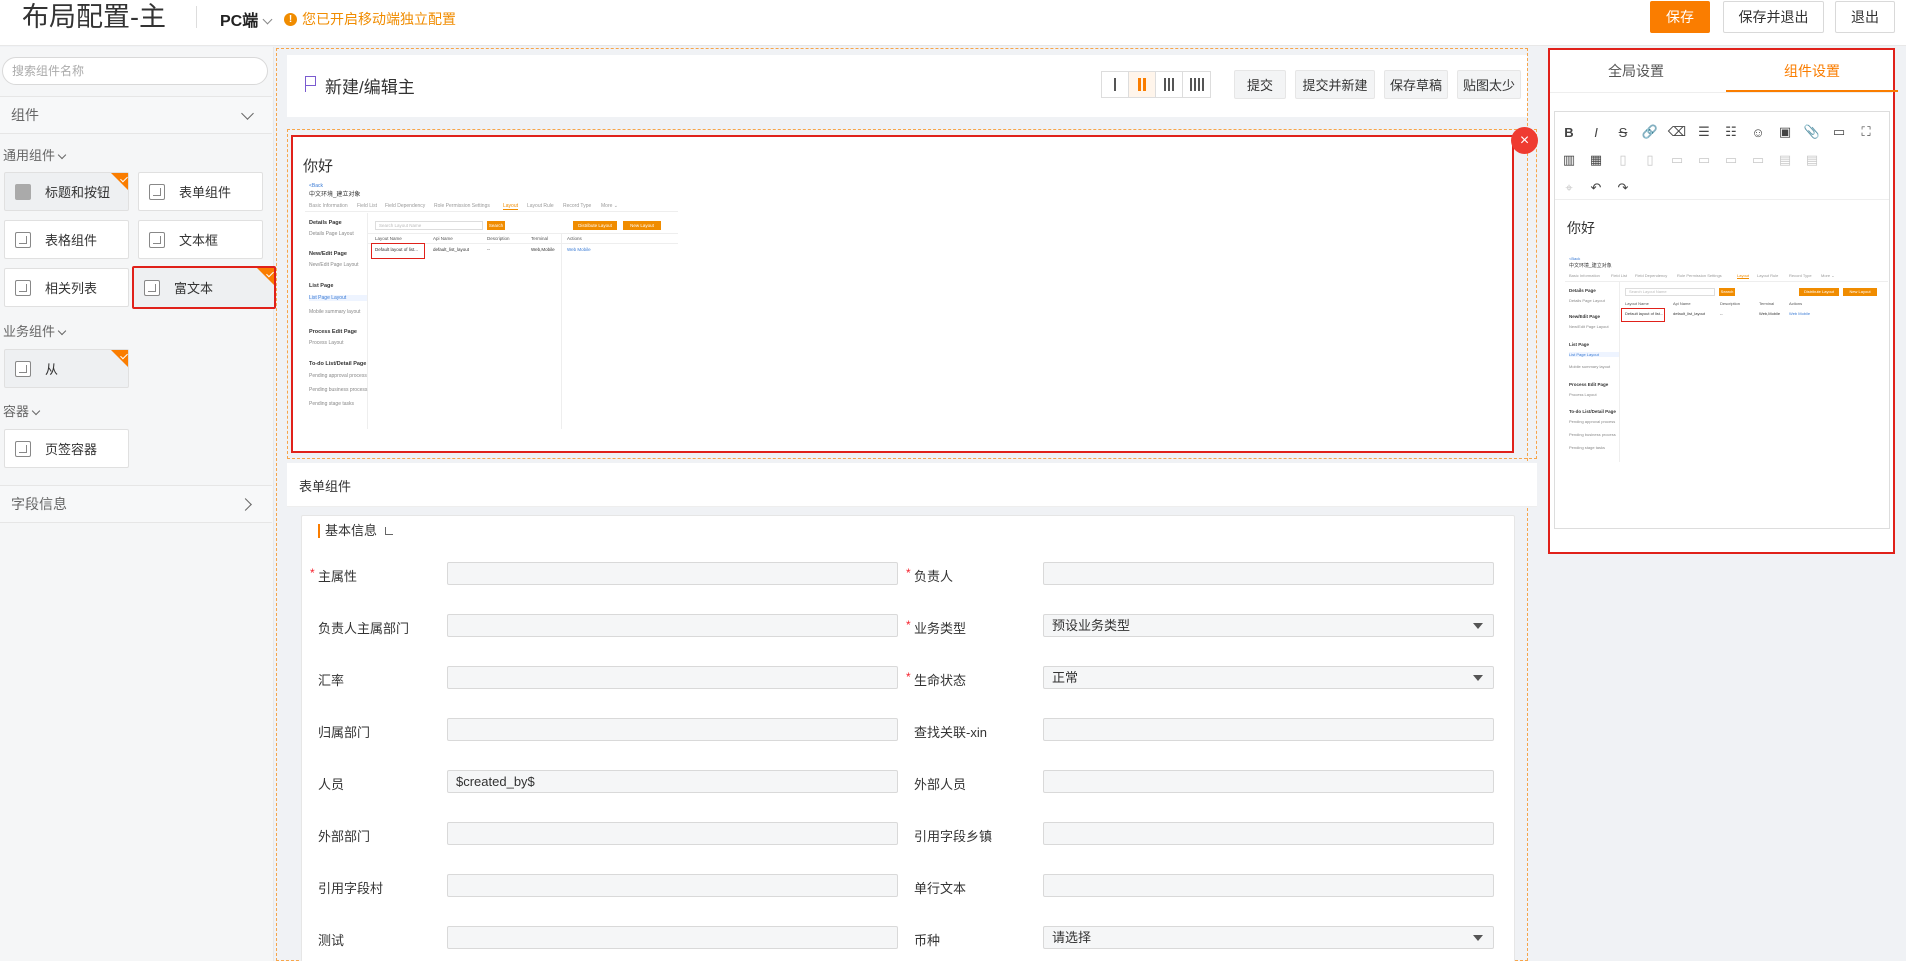  What do you see at coordinates (1677, 160) in the screenshot?
I see `insert-row-above-icon: ▭` at bounding box center [1677, 160].